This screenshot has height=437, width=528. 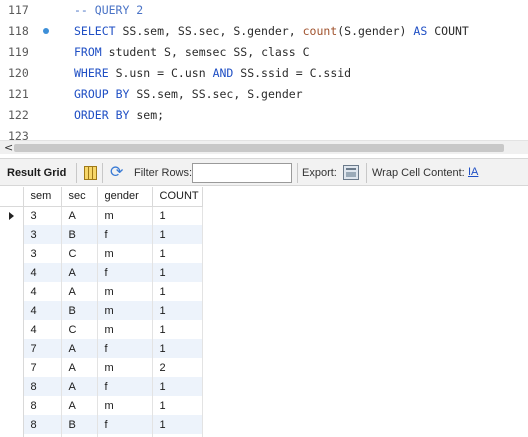 I want to click on export-icon, so click(x=351, y=172).